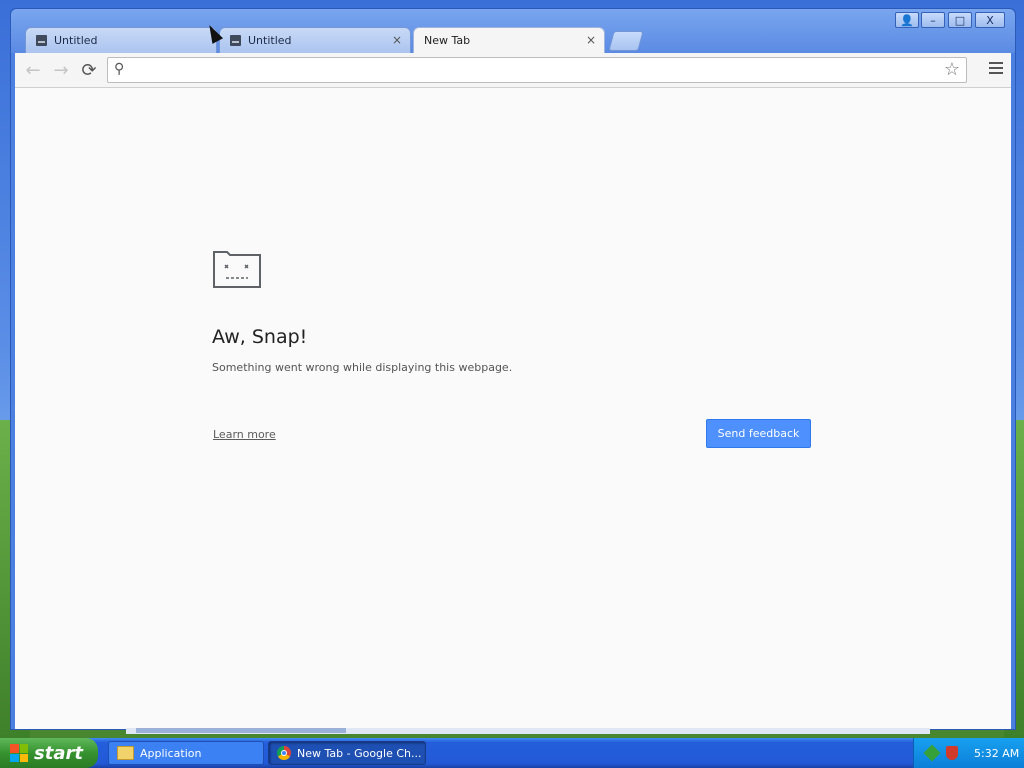 This screenshot has height=768, width=1024. Describe the element at coordinates (933, 20) in the screenshot. I see `minimize-button: –` at that location.